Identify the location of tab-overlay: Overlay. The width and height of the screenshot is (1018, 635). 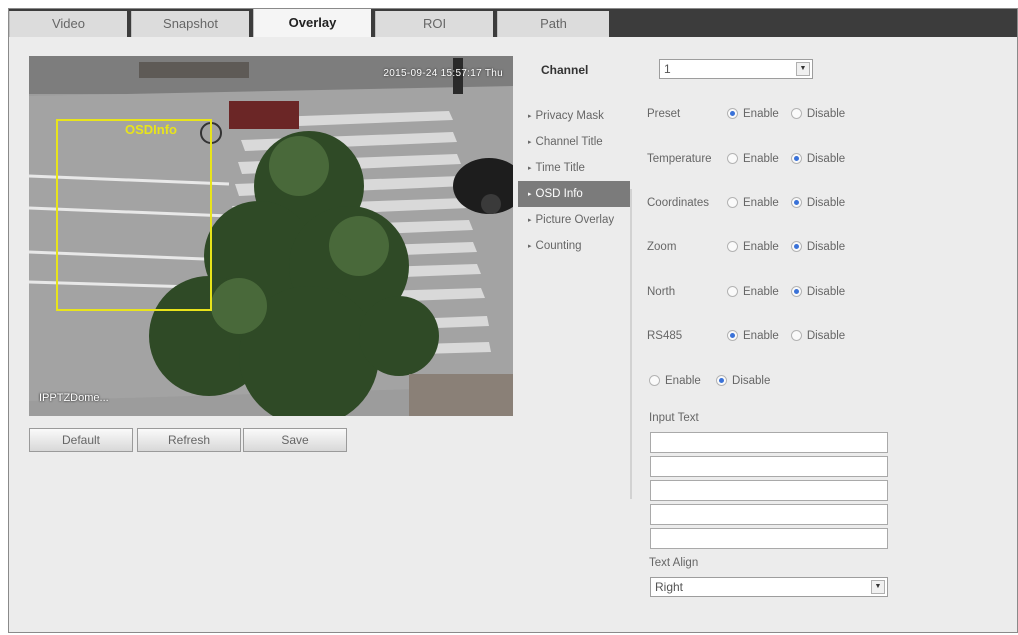
(312, 23).